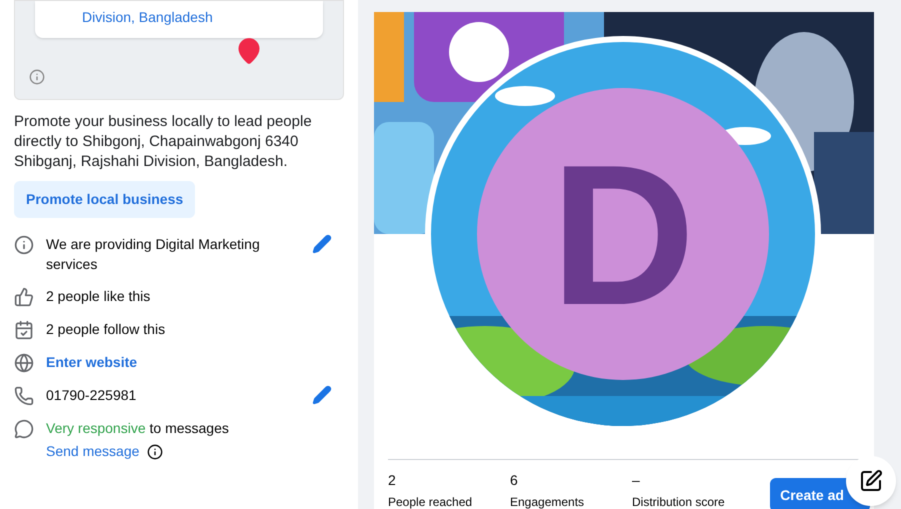  Describe the element at coordinates (514, 480) in the screenshot. I see `stat-value: 6` at that location.